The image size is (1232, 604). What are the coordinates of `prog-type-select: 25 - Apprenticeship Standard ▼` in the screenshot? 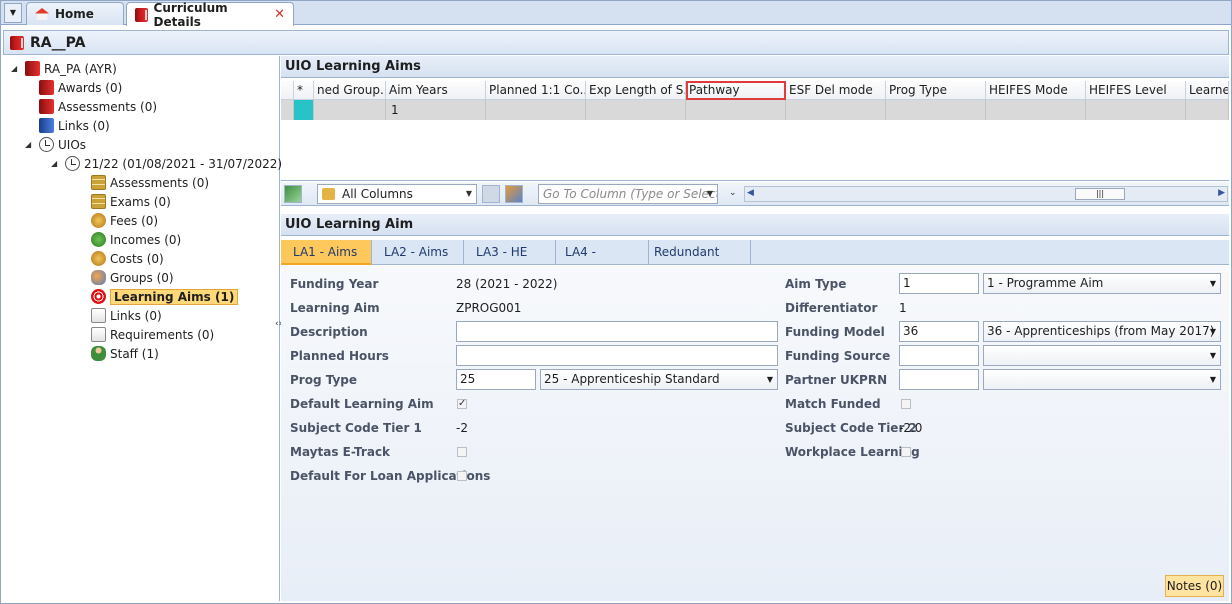 It's located at (659, 379).